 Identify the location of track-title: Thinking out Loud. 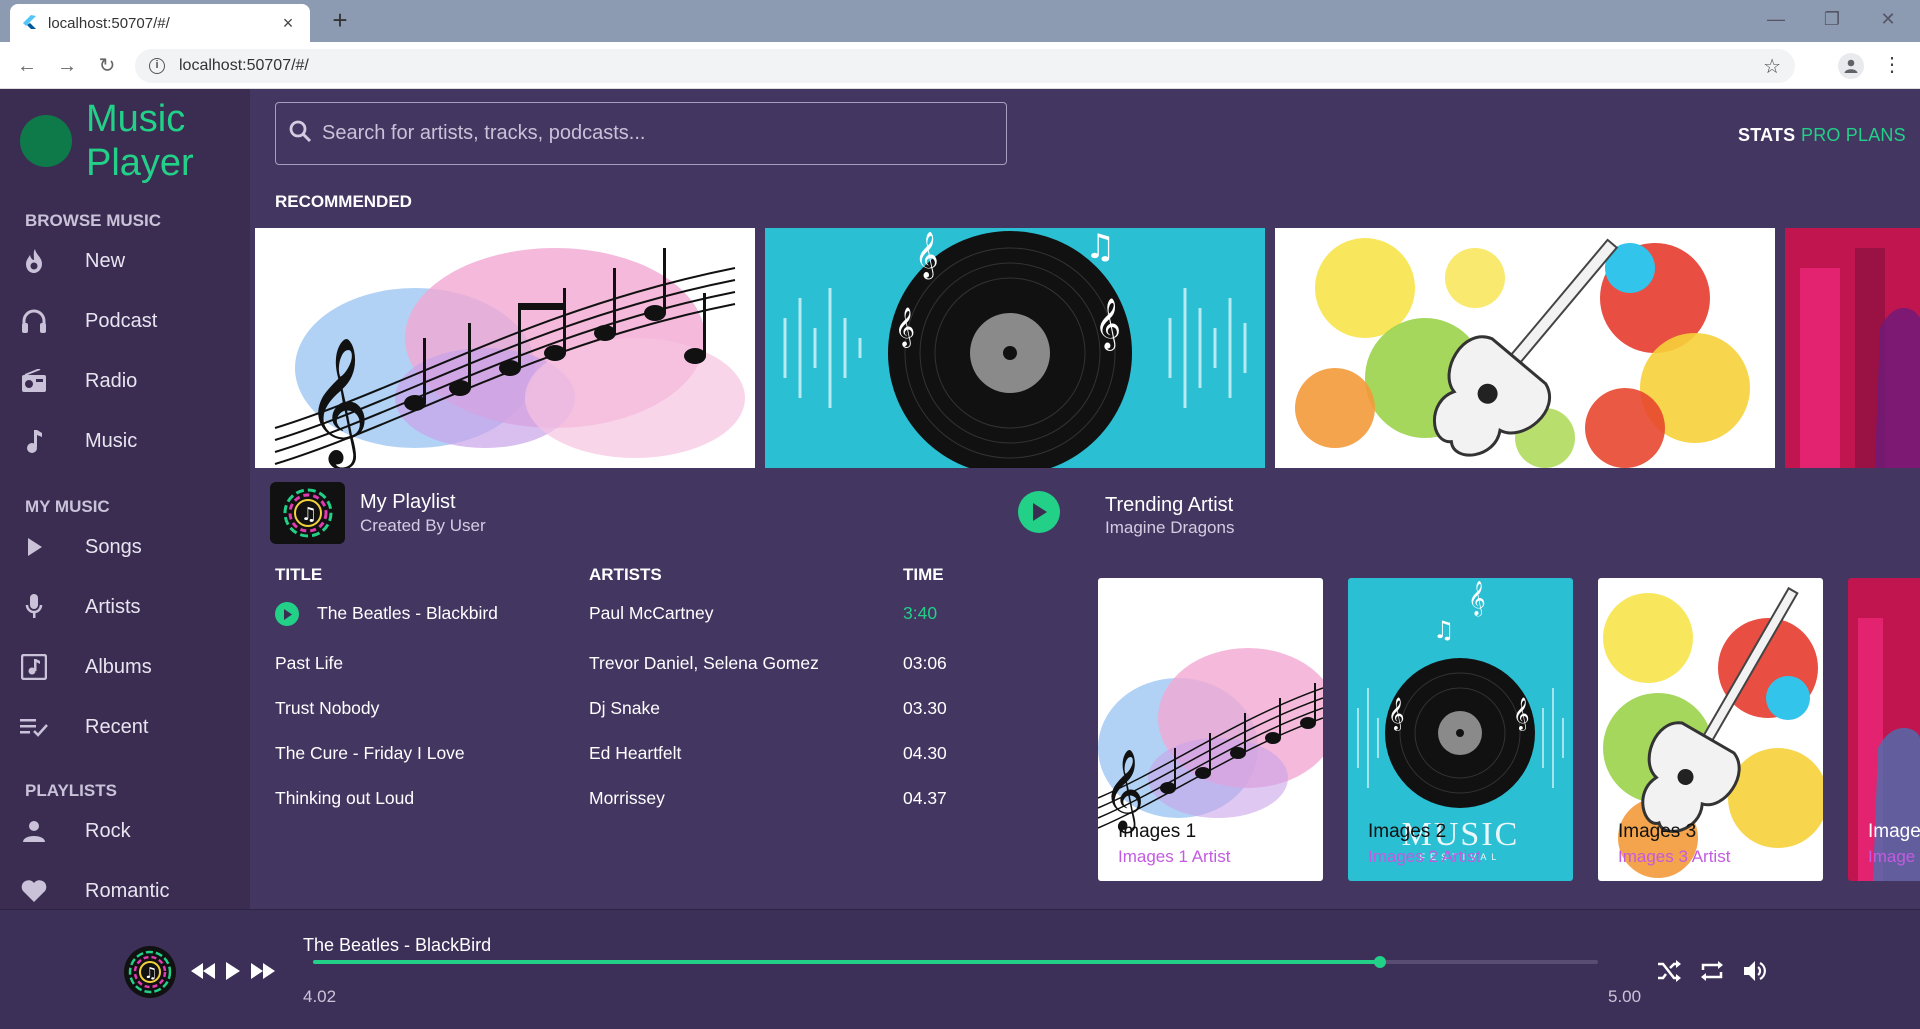
(345, 798).